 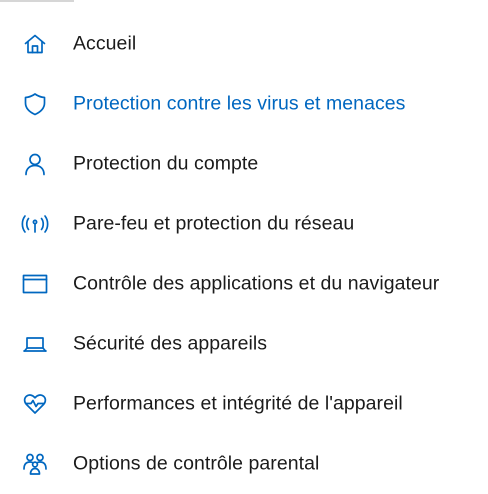 I want to click on sidebar-item-label: Performances et intégrité de l'appareil, so click(x=238, y=403).